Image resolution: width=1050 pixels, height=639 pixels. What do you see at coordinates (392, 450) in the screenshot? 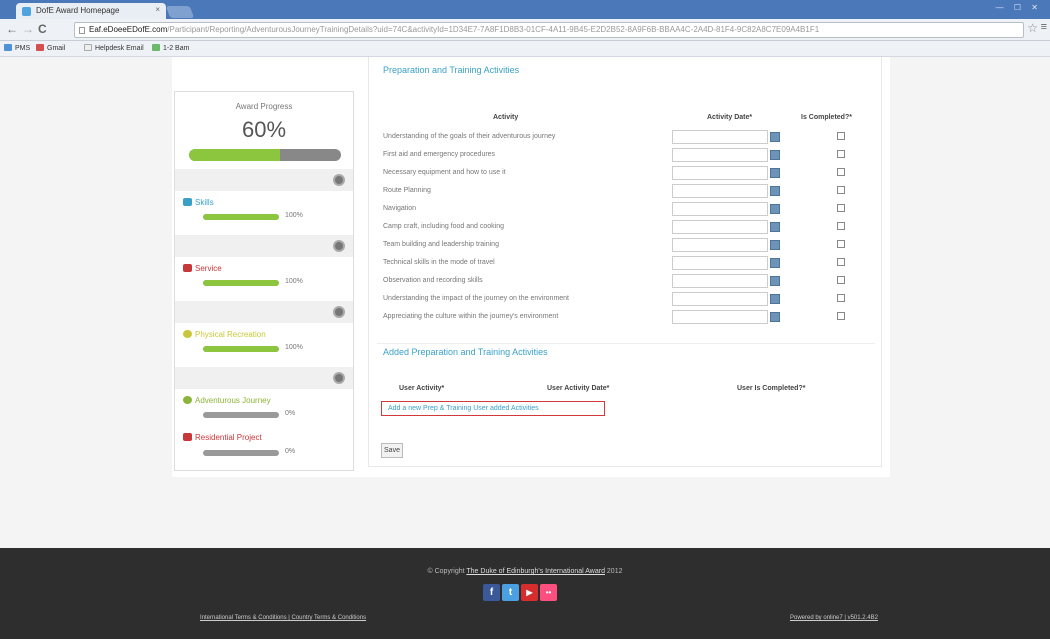
I see `save-button: Save` at bounding box center [392, 450].